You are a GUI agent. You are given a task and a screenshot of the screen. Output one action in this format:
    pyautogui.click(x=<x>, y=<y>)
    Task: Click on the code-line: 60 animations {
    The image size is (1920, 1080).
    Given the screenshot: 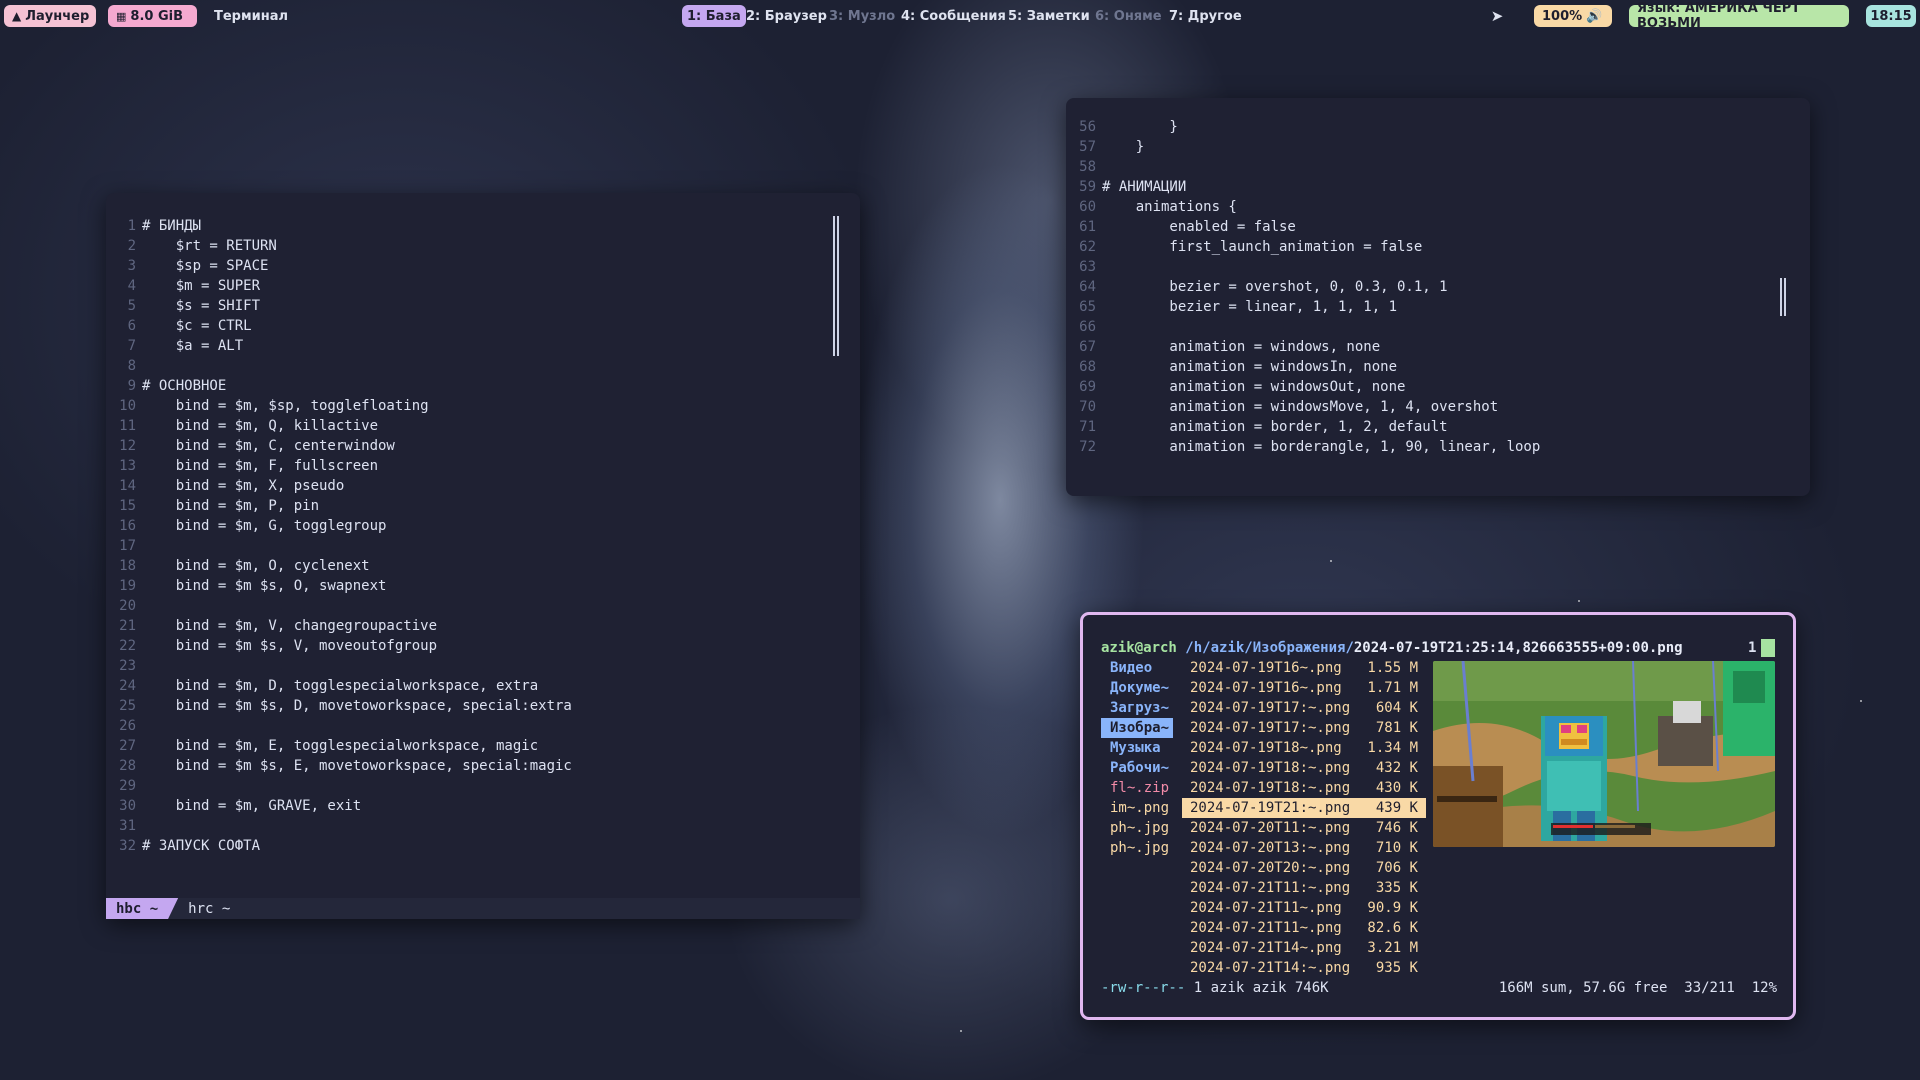 What is the action you would take?
    pyautogui.click(x=1303, y=207)
    